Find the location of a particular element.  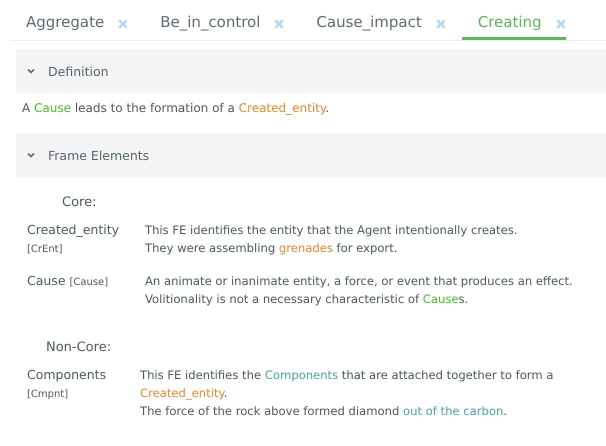

section-header: Definition is located at coordinates (311, 71).